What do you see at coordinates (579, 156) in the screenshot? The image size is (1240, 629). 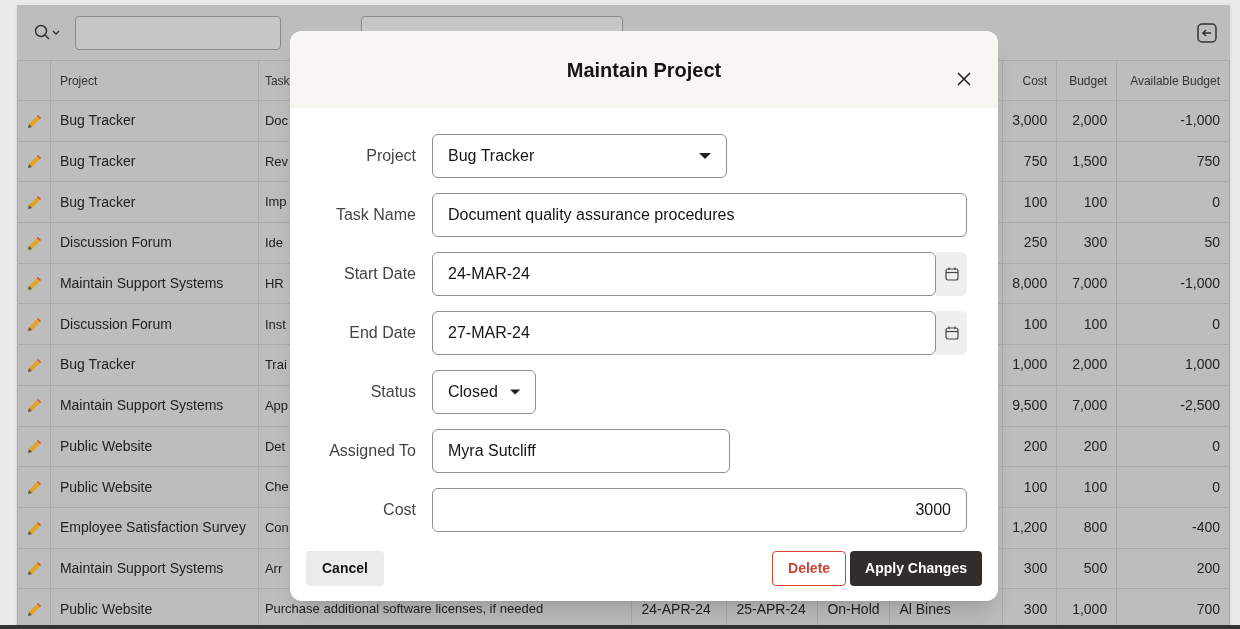 I see `select-field: Bug Tracker` at bounding box center [579, 156].